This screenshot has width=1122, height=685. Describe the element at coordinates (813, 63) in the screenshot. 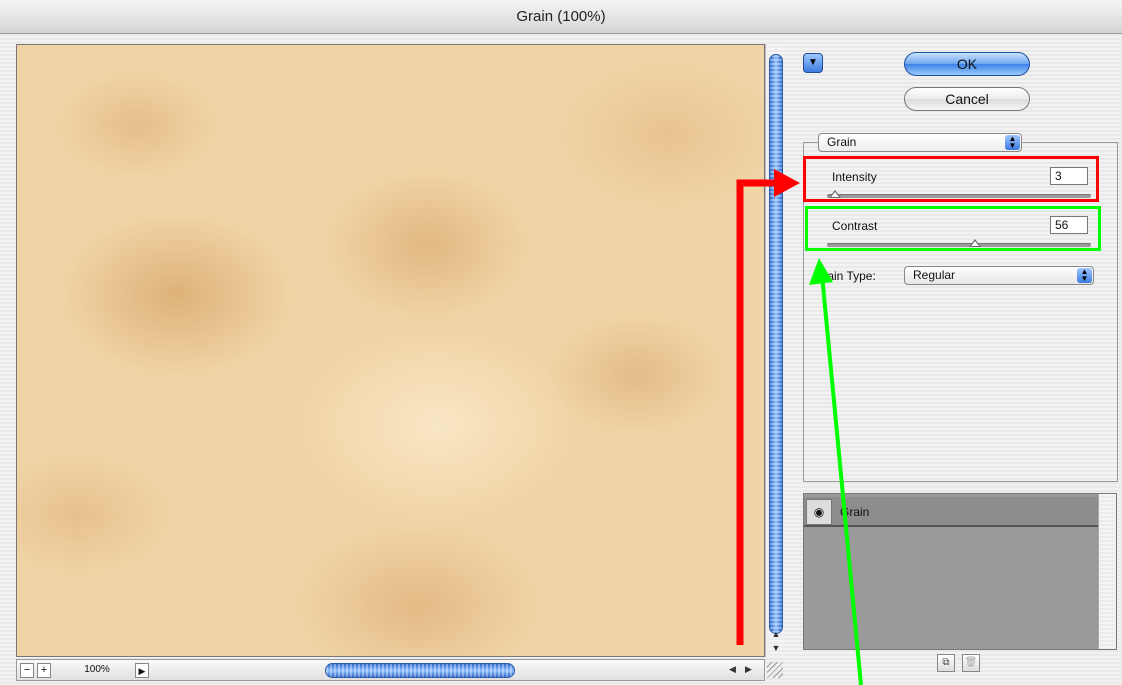

I see `collapse-toggle-button: ▼` at that location.